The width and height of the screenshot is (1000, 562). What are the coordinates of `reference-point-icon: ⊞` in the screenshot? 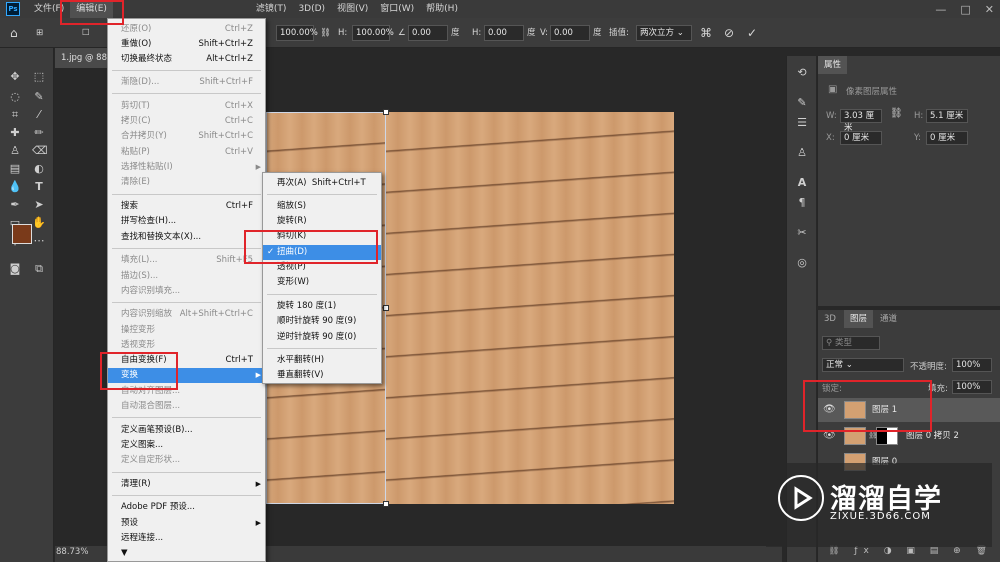 It's located at (39, 33).